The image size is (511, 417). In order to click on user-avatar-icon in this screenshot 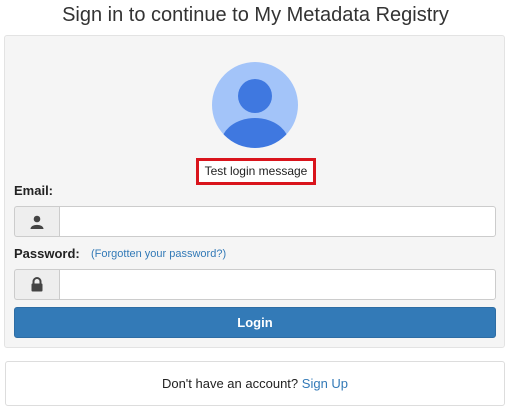, I will do `click(255, 105)`.